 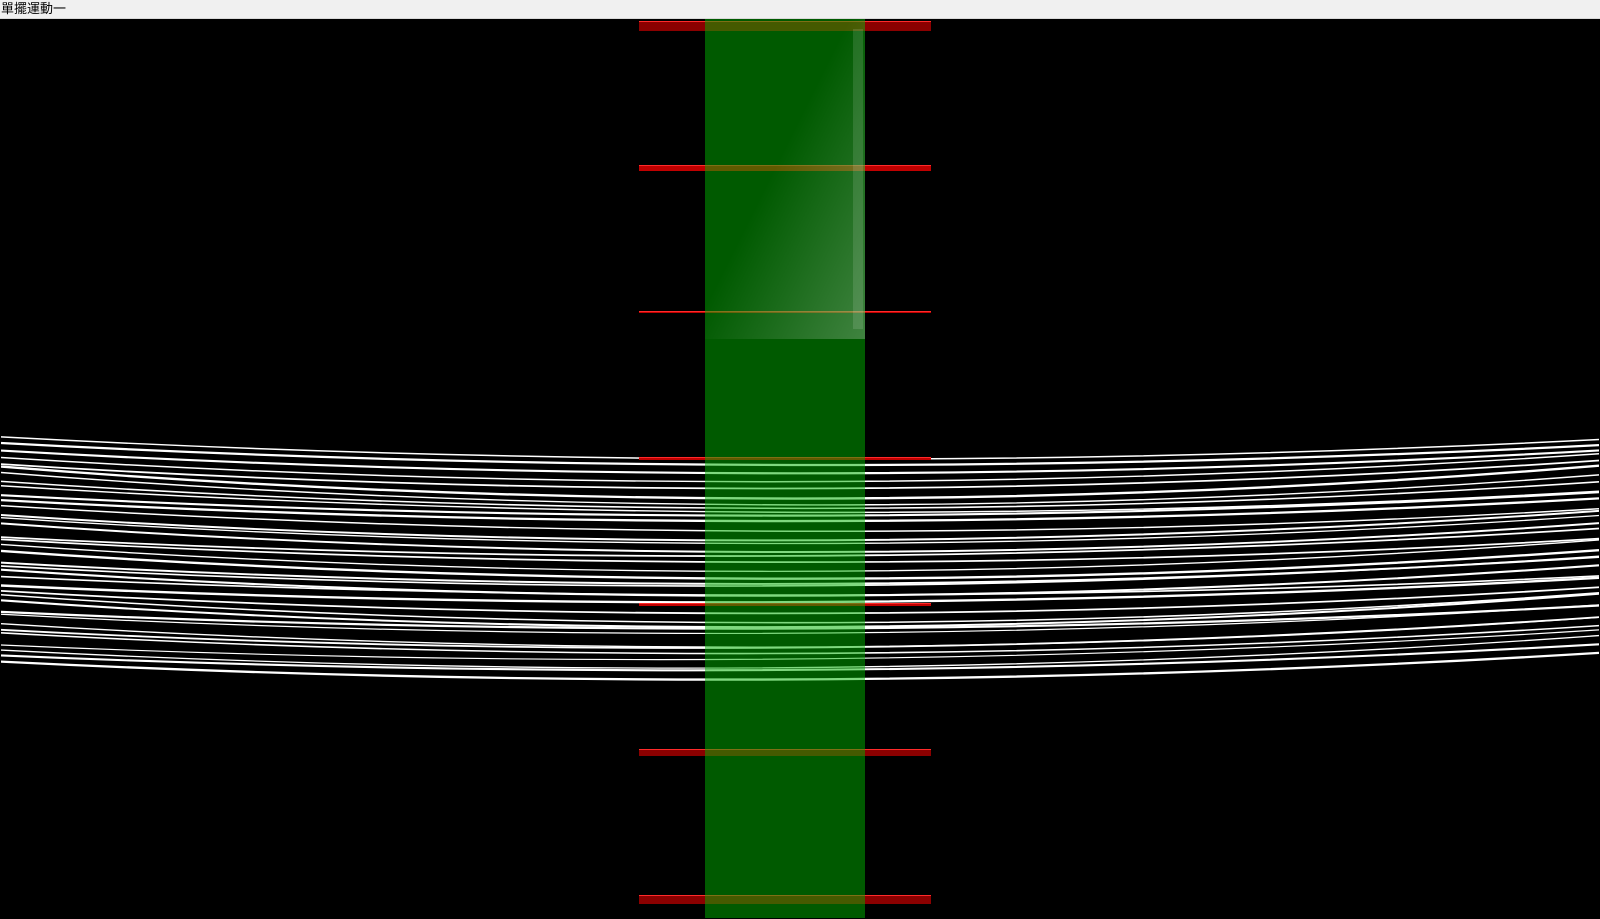 I want to click on highlight-band-edge, so click(x=858, y=179).